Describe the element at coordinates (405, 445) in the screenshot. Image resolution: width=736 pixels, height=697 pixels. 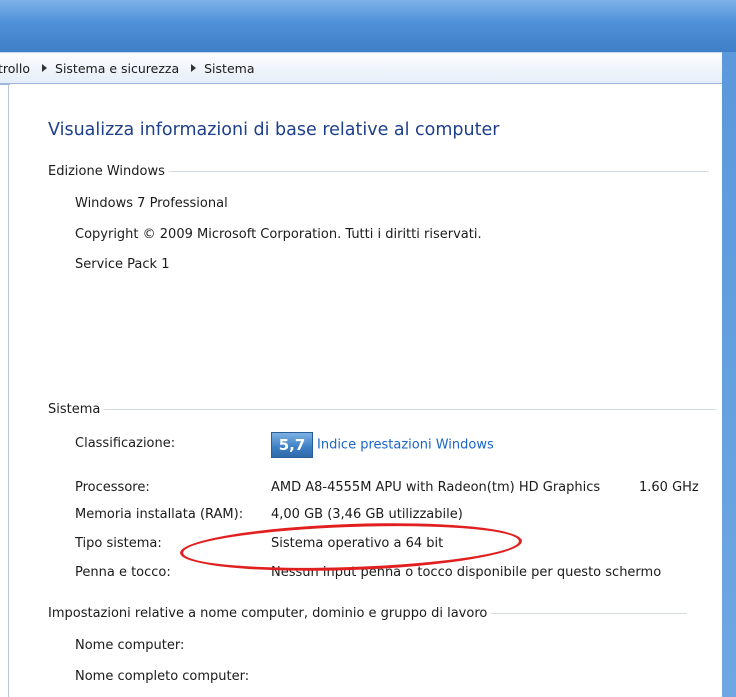
I see `performance-index-link: Indice prestazioni Windows` at that location.